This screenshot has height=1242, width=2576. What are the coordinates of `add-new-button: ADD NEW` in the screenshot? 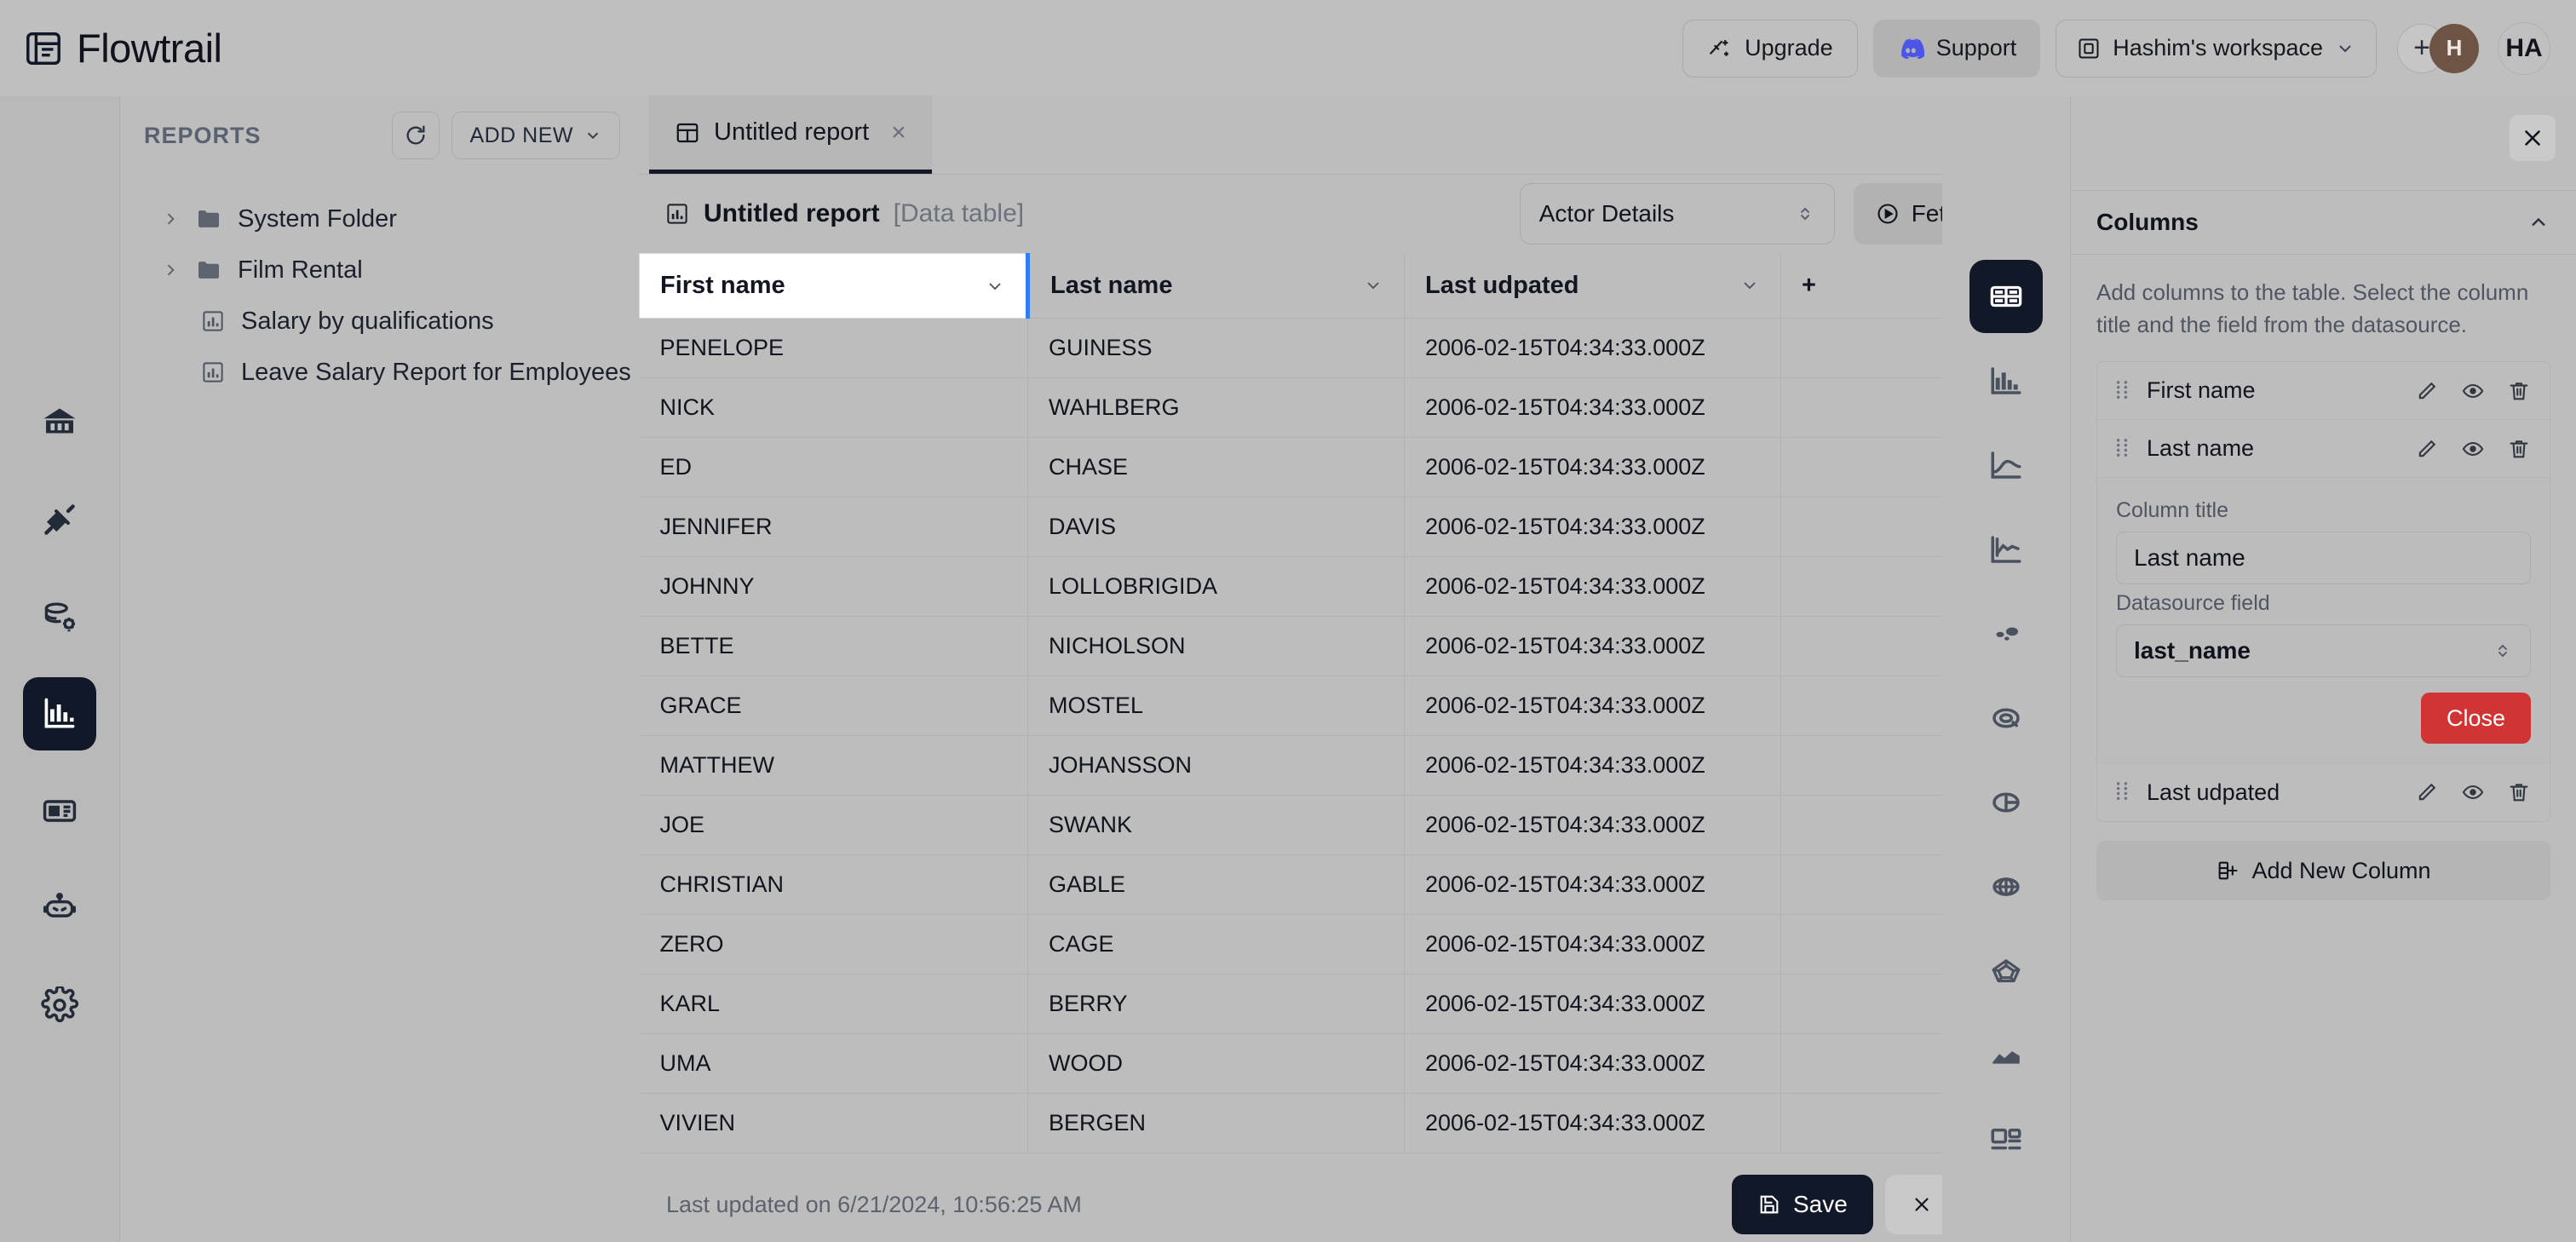 It's located at (535, 136).